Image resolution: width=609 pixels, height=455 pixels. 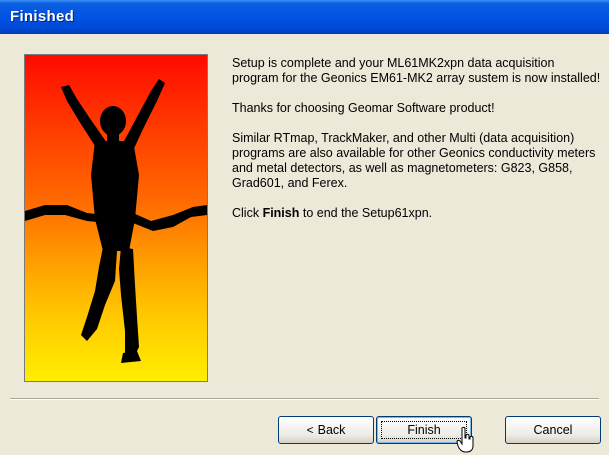 What do you see at coordinates (42, 16) in the screenshot?
I see `window-title: Finished` at bounding box center [42, 16].